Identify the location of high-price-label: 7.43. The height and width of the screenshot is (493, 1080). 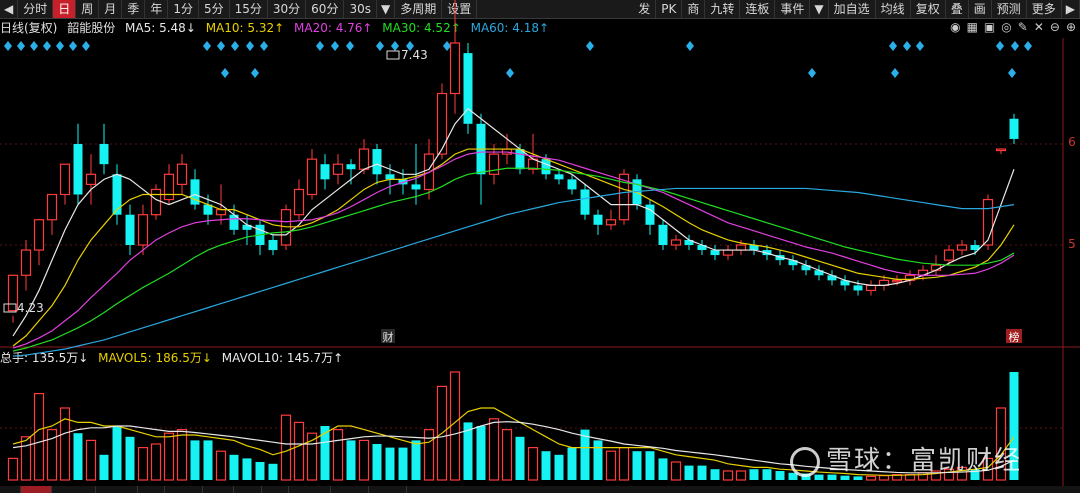
(414, 55).